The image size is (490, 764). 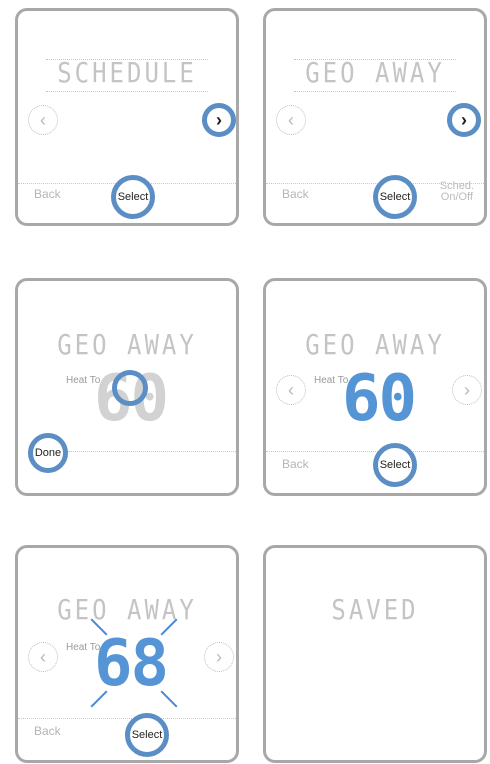 What do you see at coordinates (127, 73) in the screenshot?
I see `menu-title: SCHEDULE` at bounding box center [127, 73].